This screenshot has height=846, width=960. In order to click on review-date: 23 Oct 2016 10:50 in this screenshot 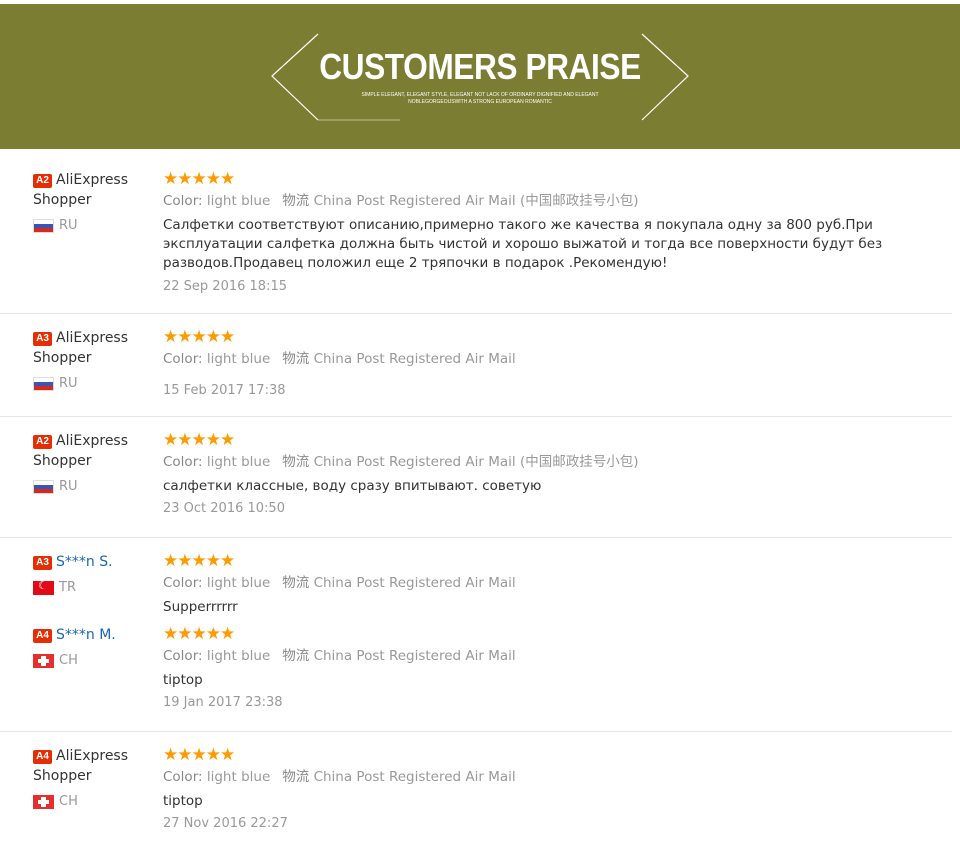, I will do `click(224, 508)`.